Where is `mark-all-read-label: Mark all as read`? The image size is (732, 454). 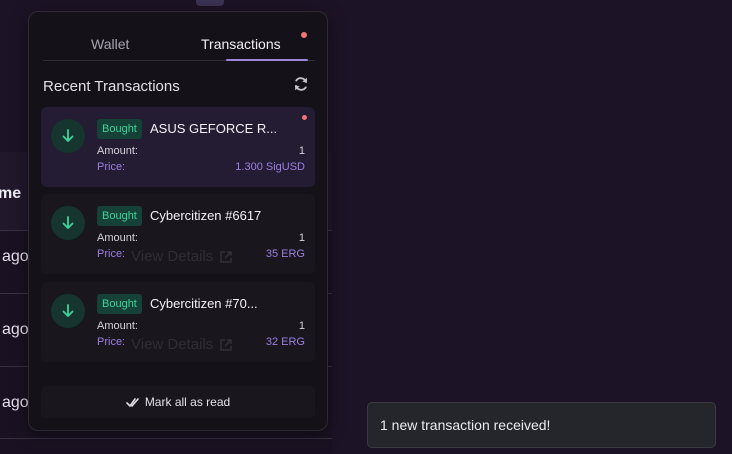 mark-all-read-label: Mark all as read is located at coordinates (187, 402).